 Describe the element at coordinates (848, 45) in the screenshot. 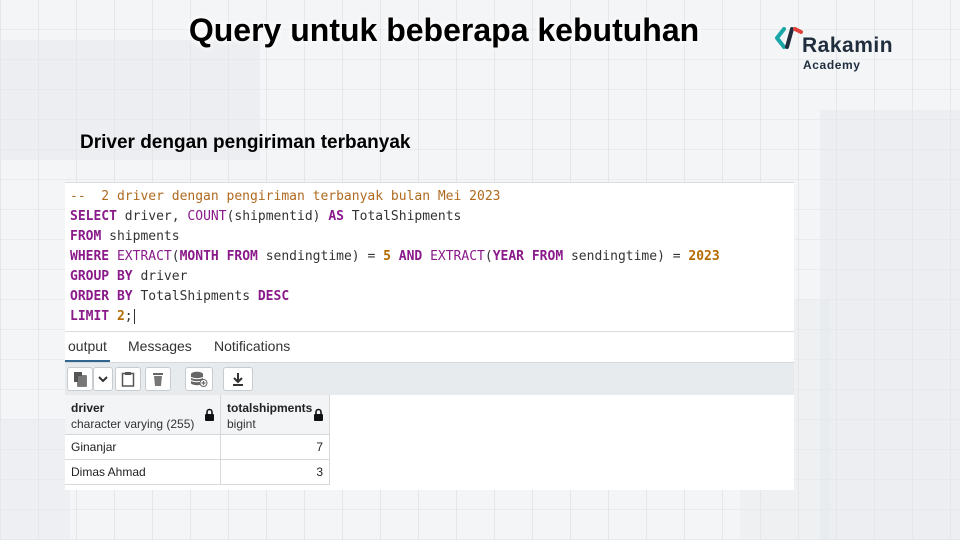

I see `logo-name: Rakamin` at that location.